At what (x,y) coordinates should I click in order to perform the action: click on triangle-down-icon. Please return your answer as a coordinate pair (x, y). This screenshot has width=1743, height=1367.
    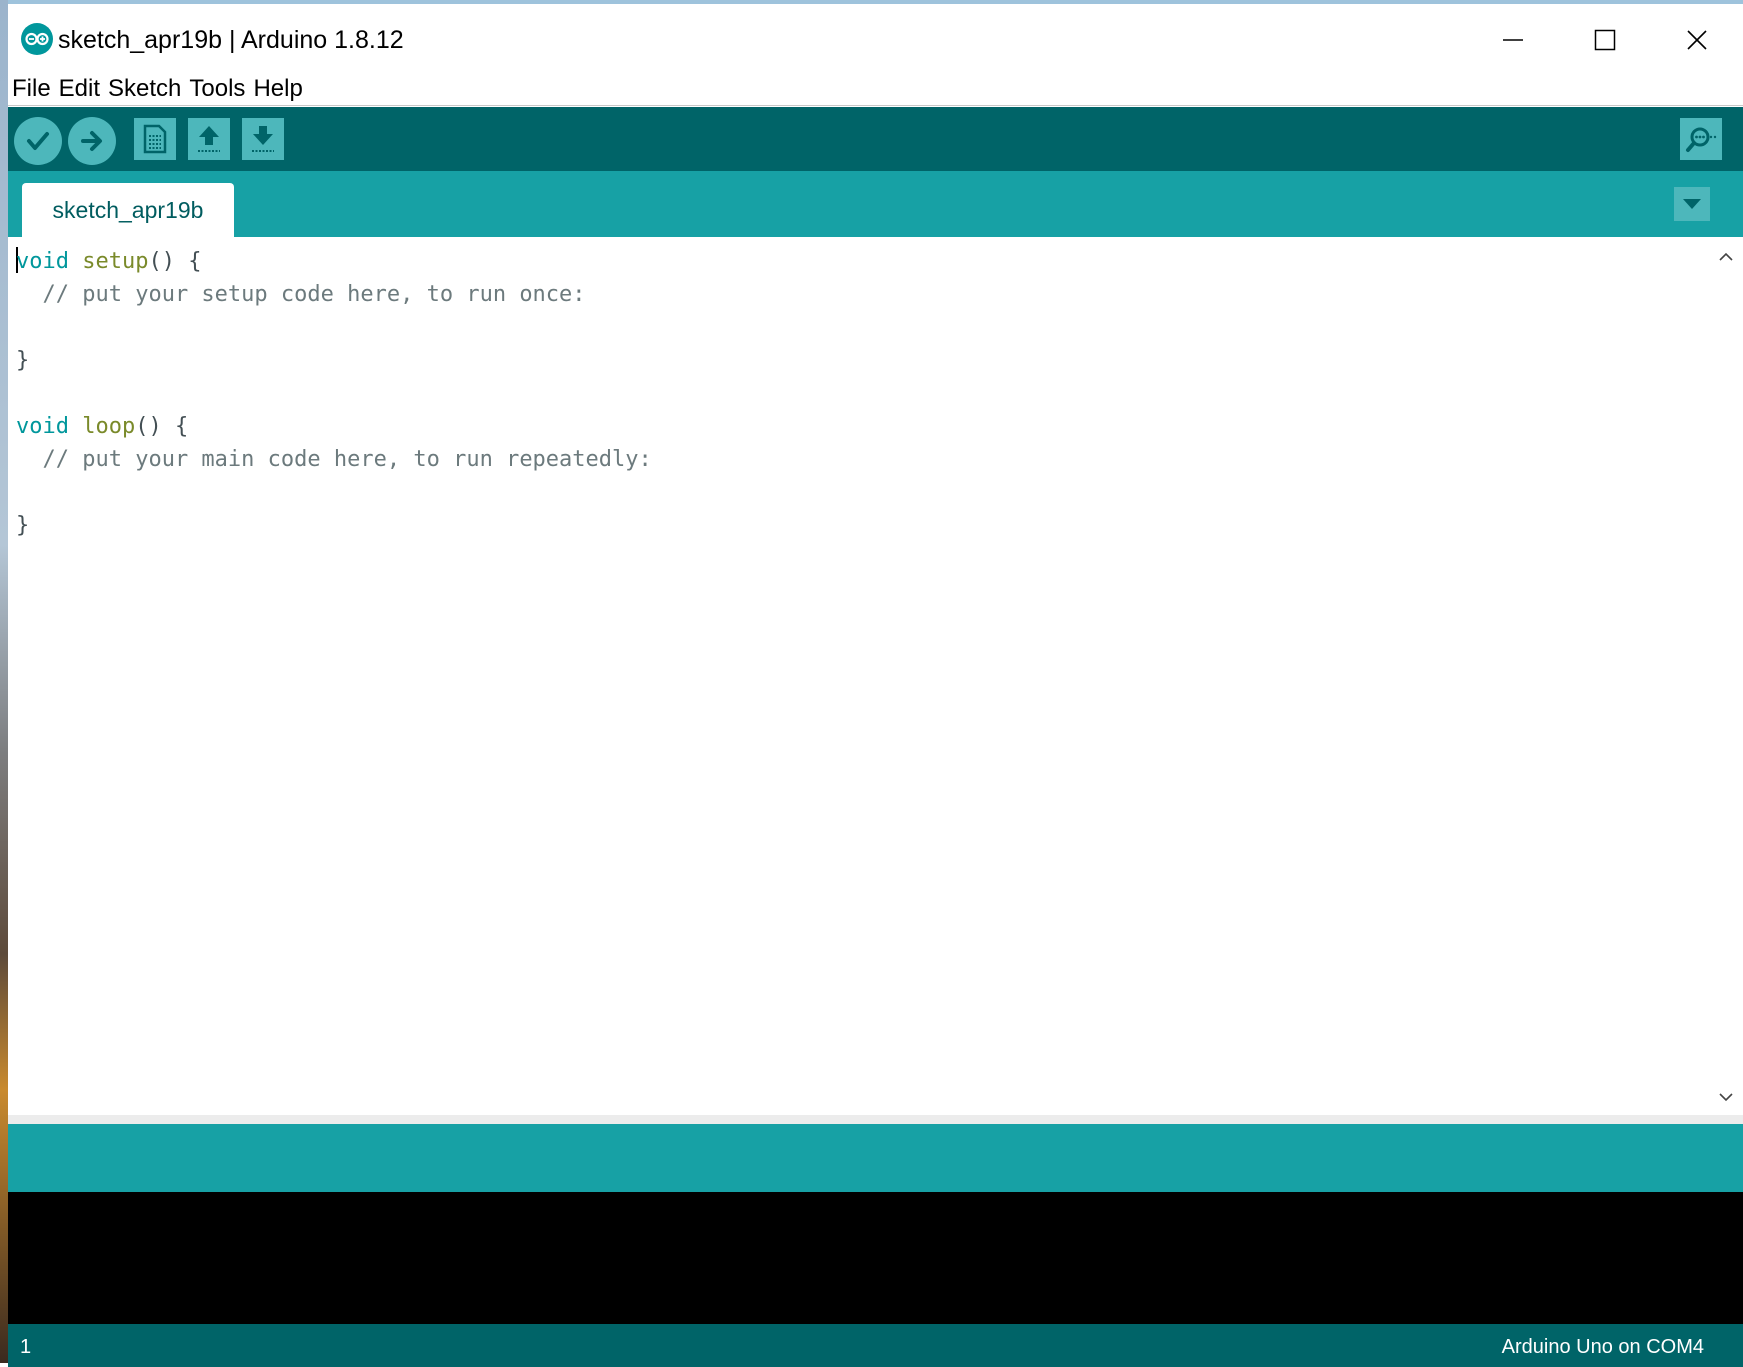
    Looking at the image, I should click on (1692, 204).